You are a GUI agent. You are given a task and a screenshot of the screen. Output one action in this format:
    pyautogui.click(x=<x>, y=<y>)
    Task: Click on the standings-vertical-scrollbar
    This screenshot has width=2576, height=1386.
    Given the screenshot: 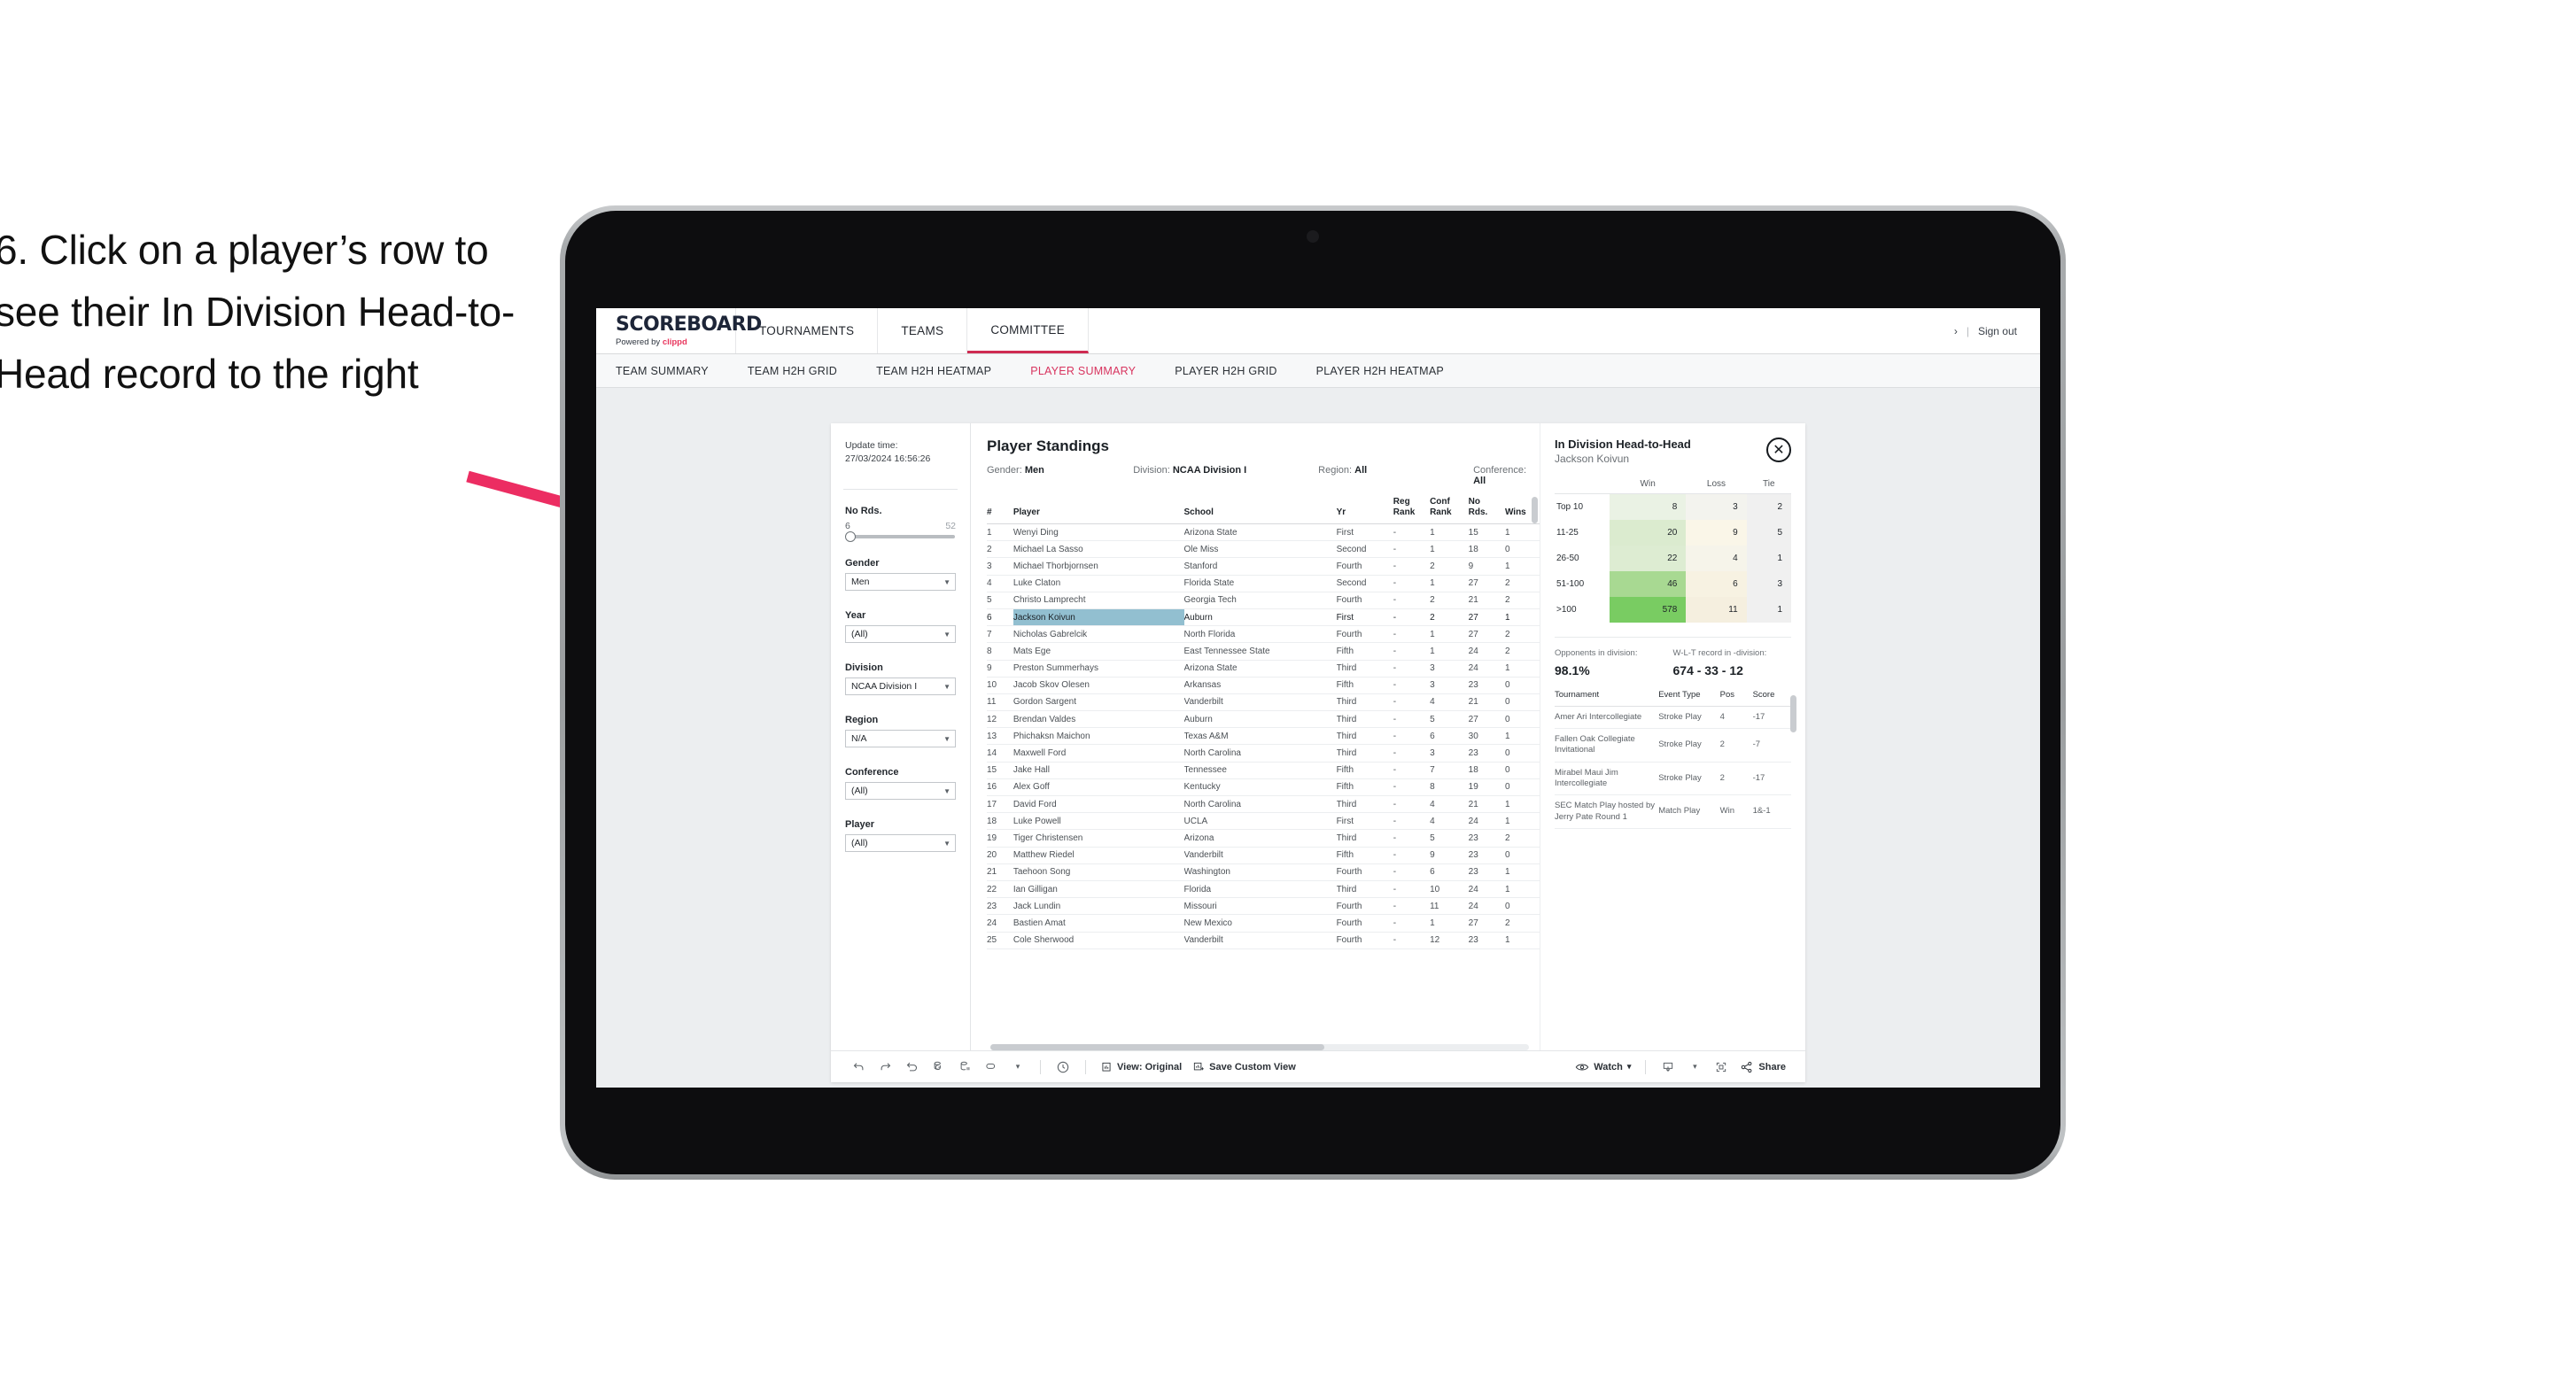 What is the action you would take?
    pyautogui.click(x=1535, y=510)
    